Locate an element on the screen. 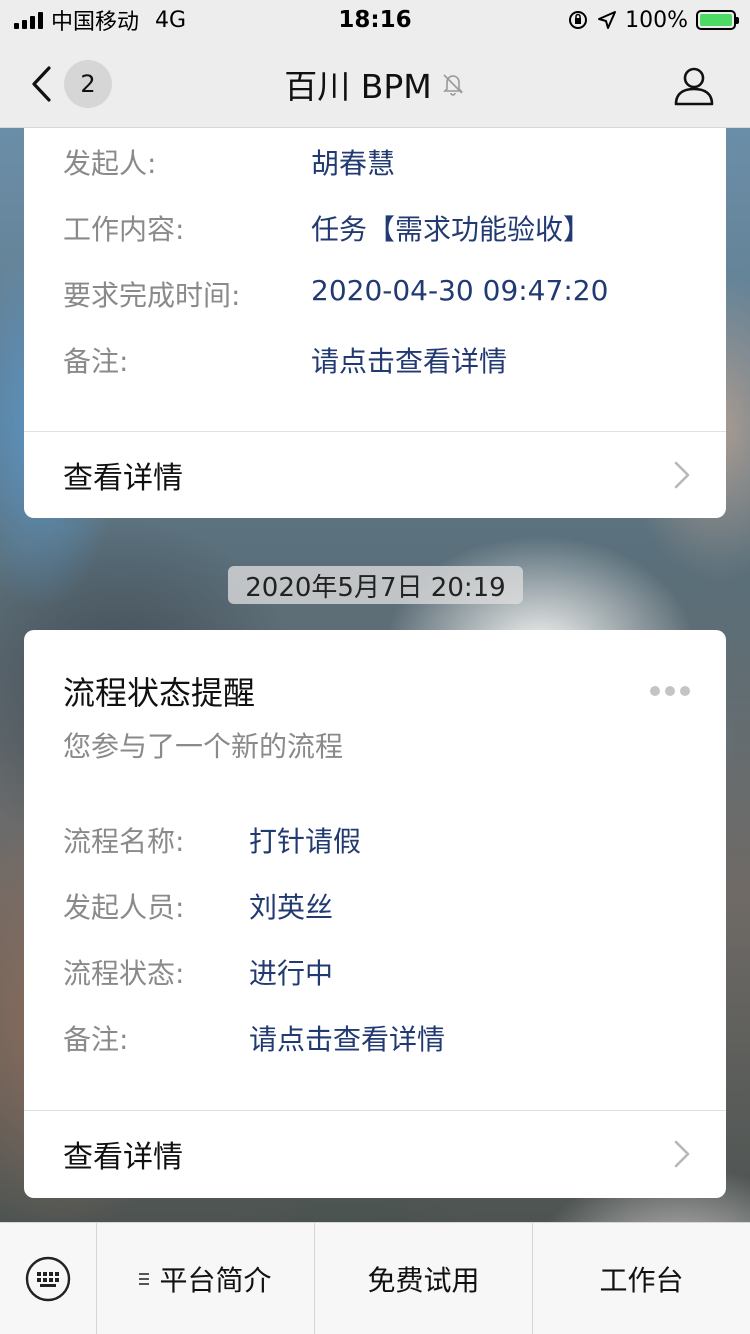  keyboard-icon is located at coordinates (48, 1279).